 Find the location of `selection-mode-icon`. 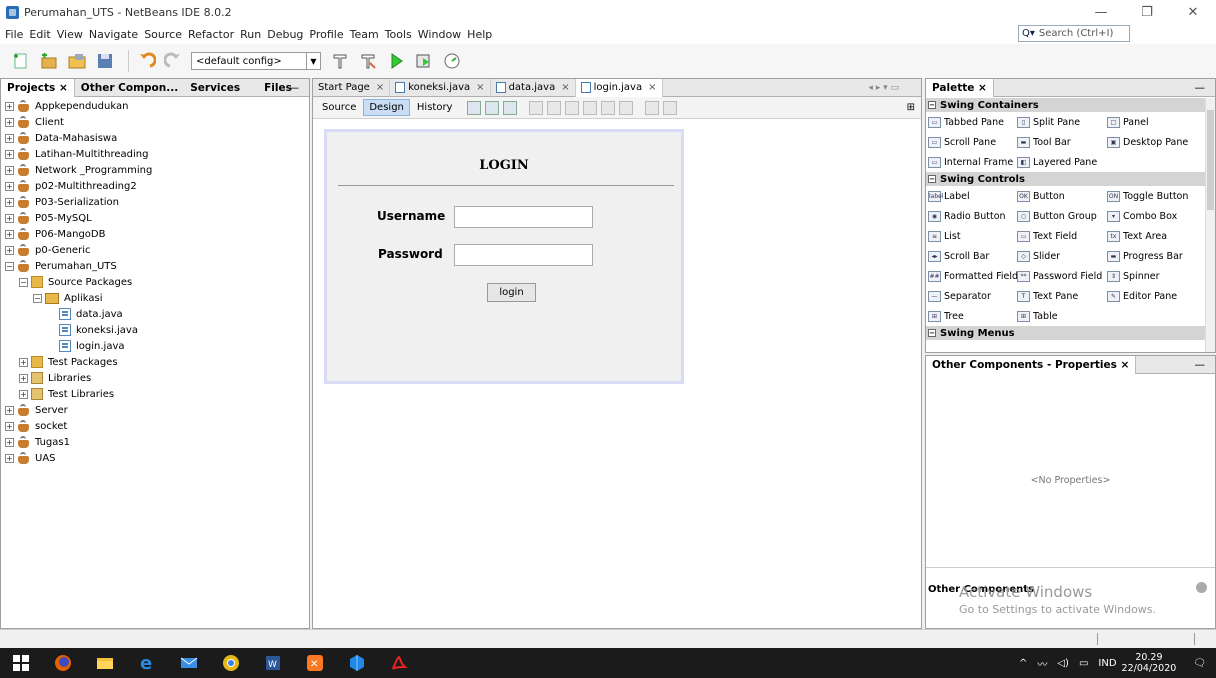

selection-mode-icon is located at coordinates (474, 107).